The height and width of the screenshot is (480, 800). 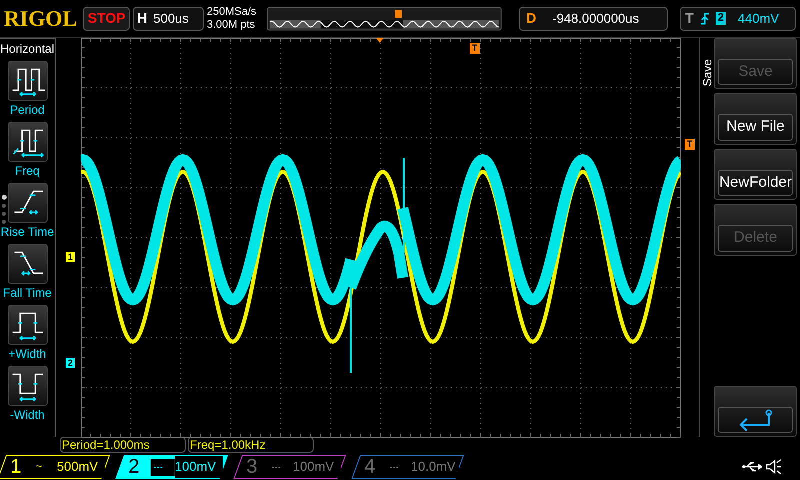 I want to click on channel-tab: 2 ⎓ 100mV, so click(x=172, y=467).